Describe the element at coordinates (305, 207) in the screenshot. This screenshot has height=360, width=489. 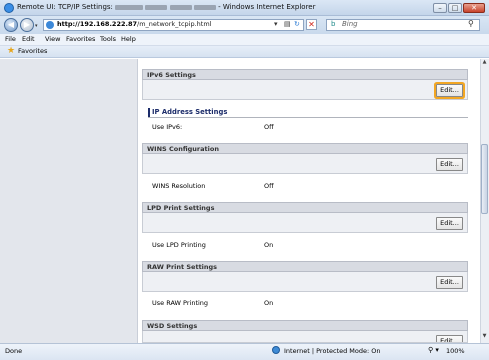
I see `lpd-print-settings-header: LPD Print Settings` at that location.